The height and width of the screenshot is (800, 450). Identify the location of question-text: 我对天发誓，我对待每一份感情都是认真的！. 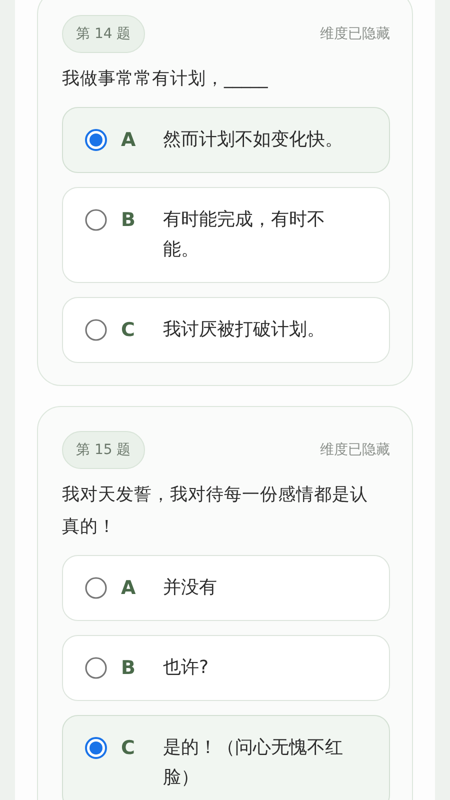
(215, 511).